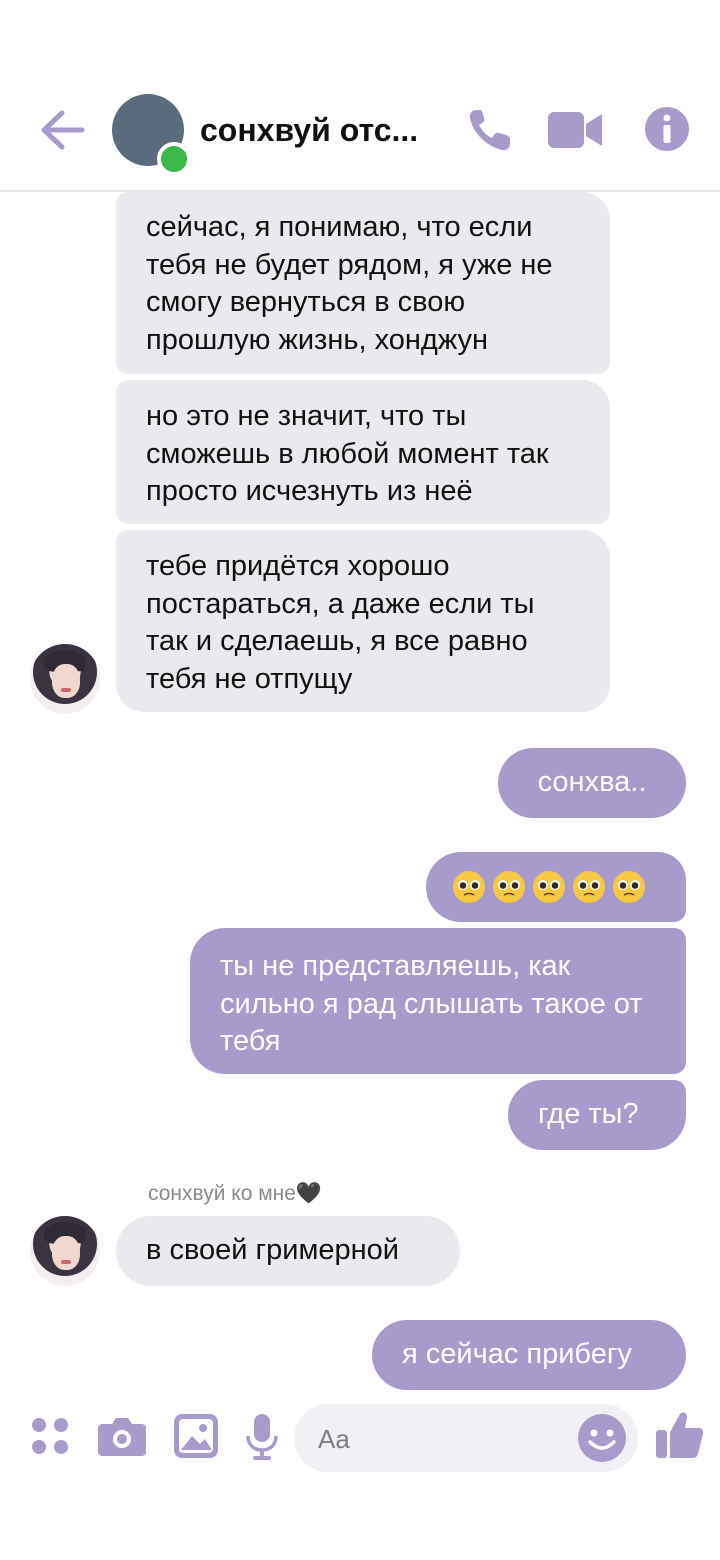 The image size is (720, 1560). Describe the element at coordinates (549, 887) in the screenshot. I see `pleading-face-emoji-icon` at that location.